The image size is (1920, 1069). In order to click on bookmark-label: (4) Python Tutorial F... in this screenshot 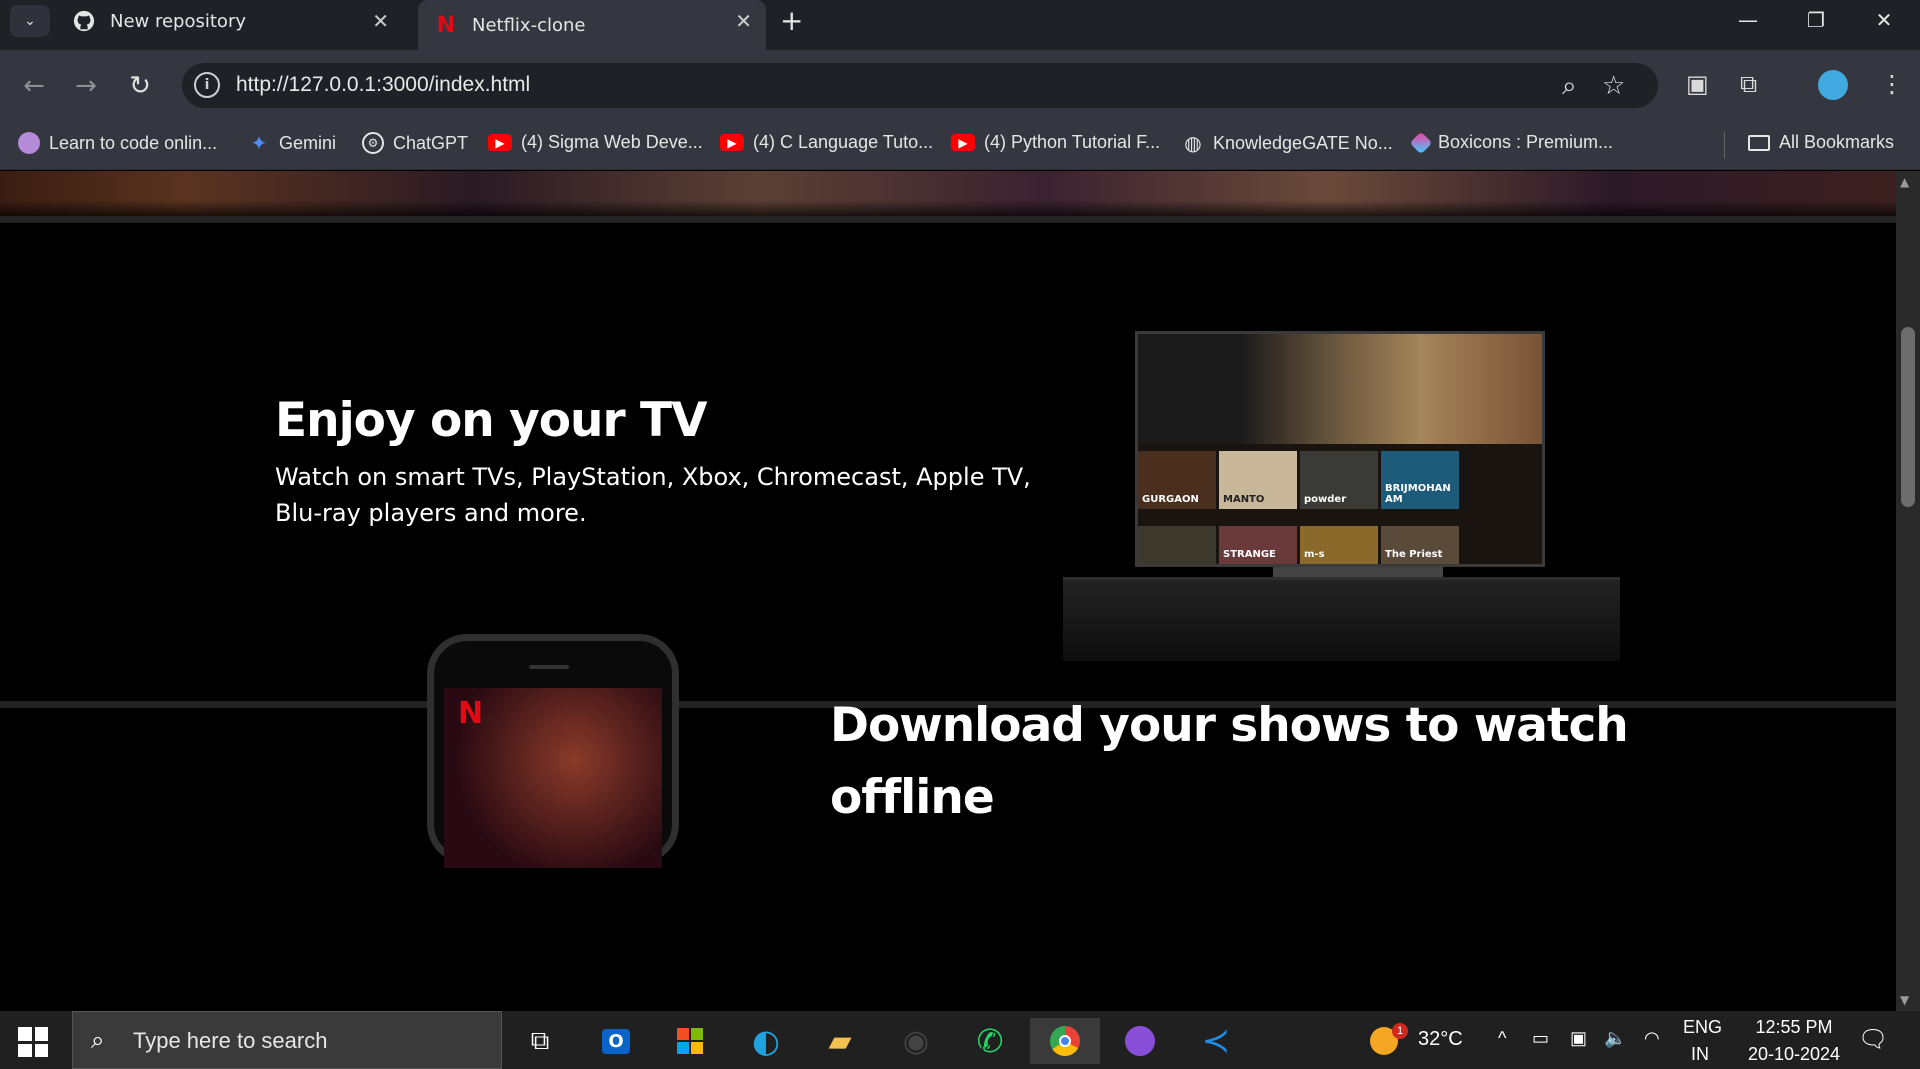, I will do `click(1072, 142)`.